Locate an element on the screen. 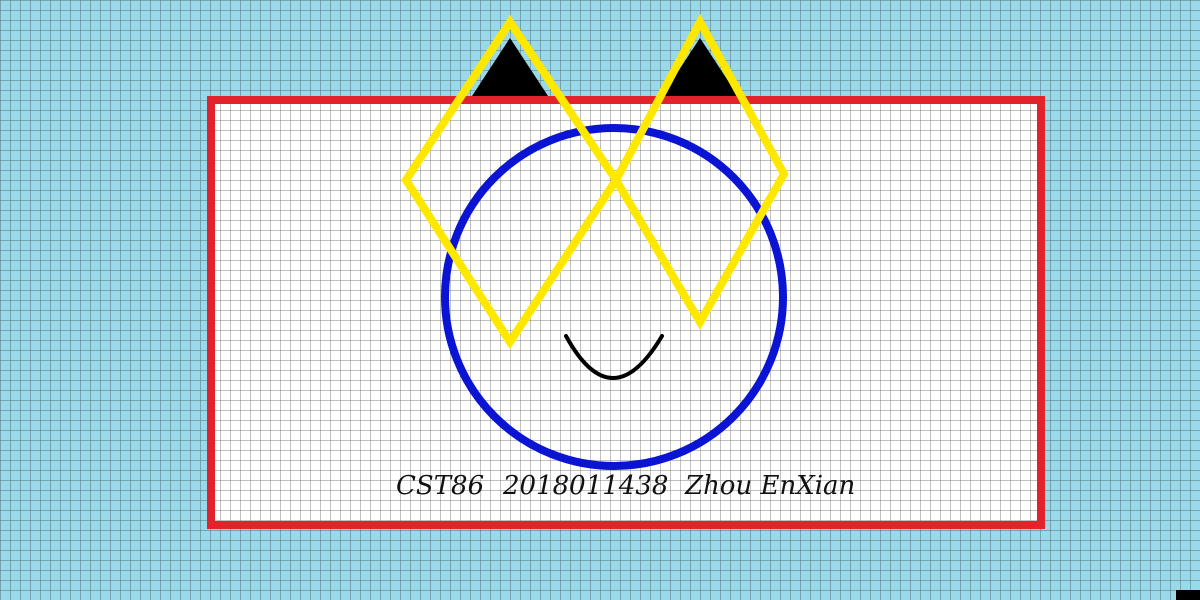 The width and height of the screenshot is (1200, 600). caption-course: CST86 is located at coordinates (440, 486).